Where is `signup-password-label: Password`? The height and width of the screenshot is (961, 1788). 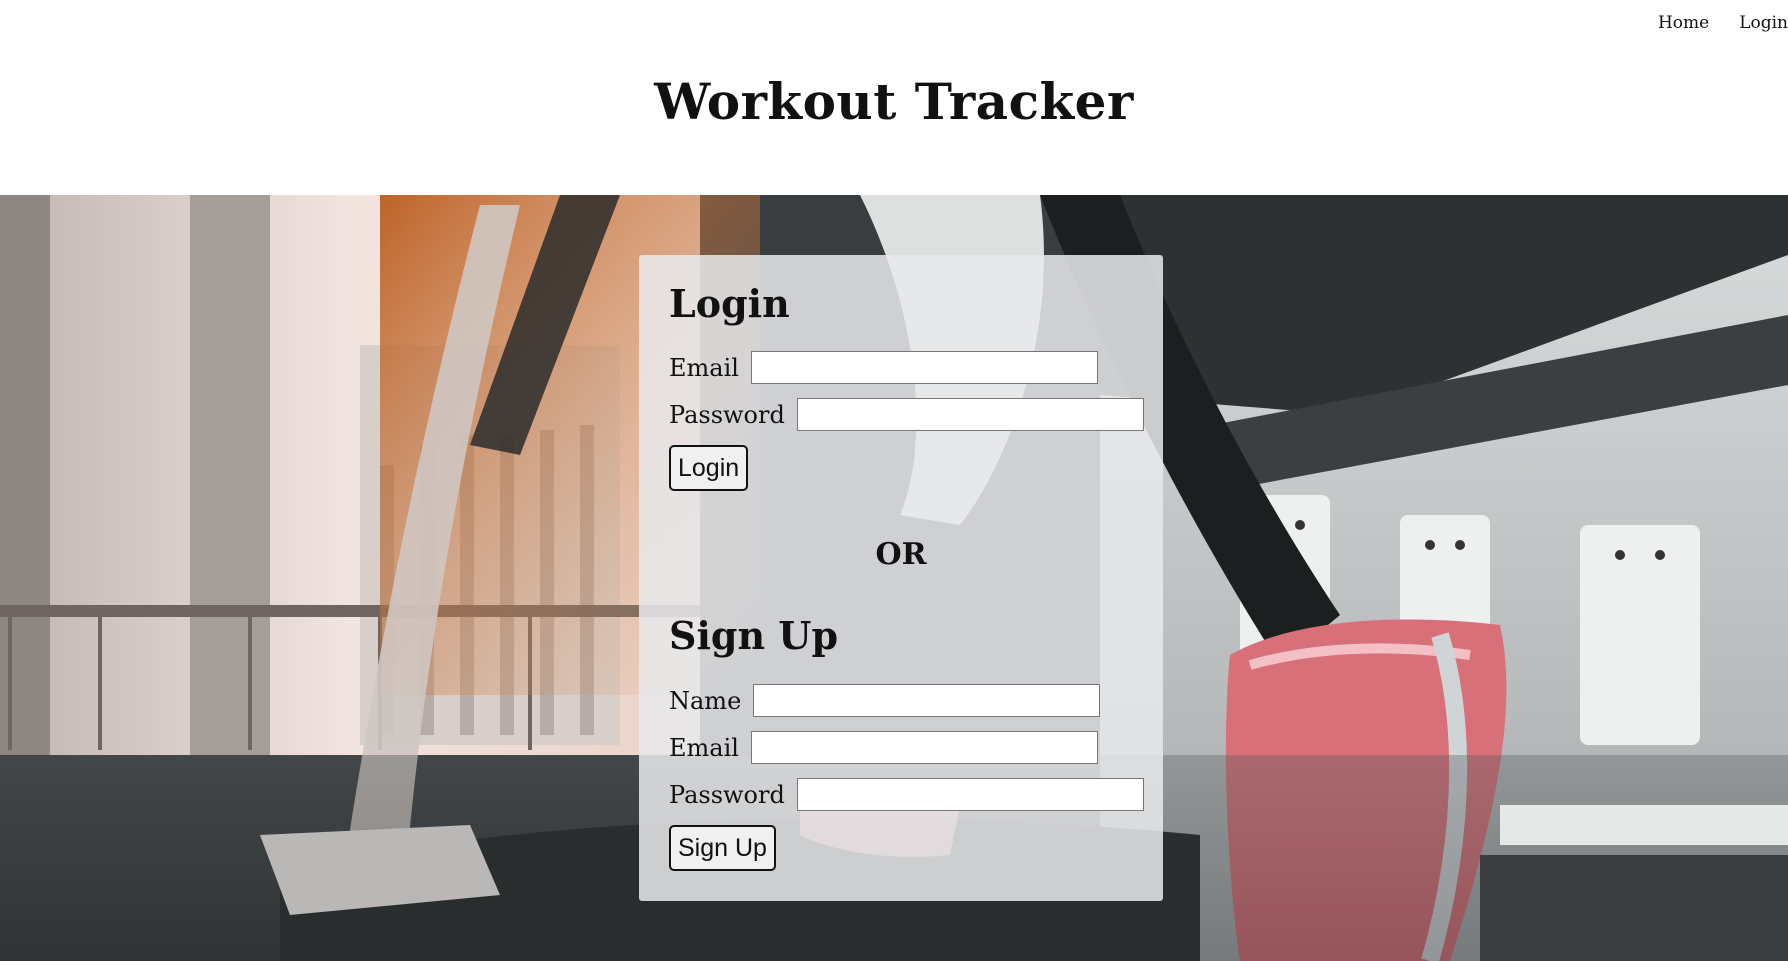
signup-password-label: Password is located at coordinates (727, 794).